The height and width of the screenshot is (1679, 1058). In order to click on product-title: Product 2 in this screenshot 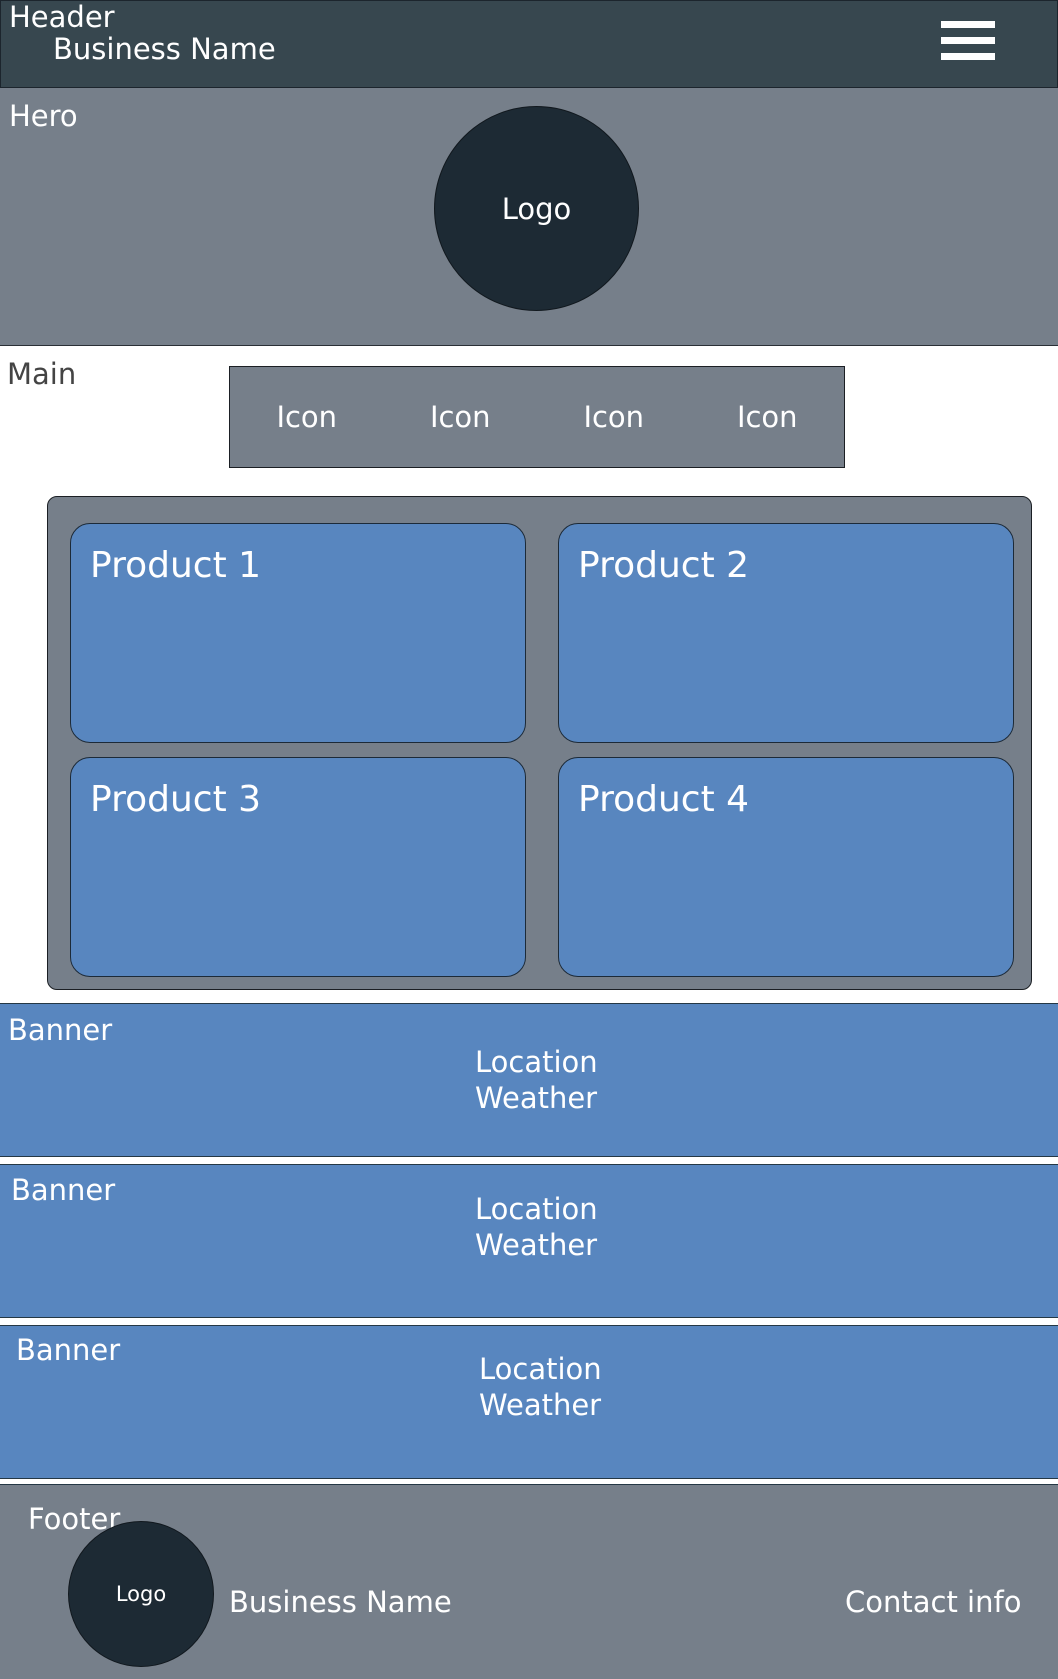, I will do `click(664, 565)`.